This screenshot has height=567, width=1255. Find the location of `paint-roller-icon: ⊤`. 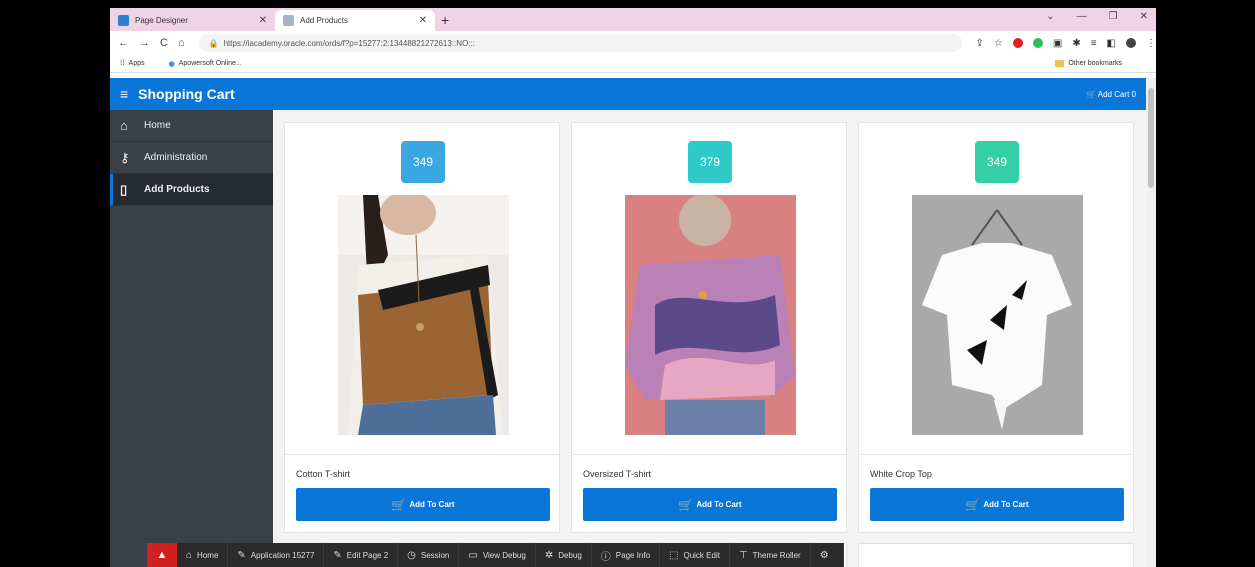

paint-roller-icon: ⊤ is located at coordinates (743, 555).